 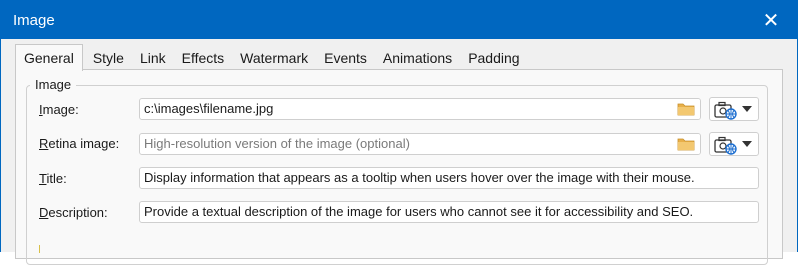 What do you see at coordinates (399, 20) in the screenshot?
I see `title-bar: Image ✕` at bounding box center [399, 20].